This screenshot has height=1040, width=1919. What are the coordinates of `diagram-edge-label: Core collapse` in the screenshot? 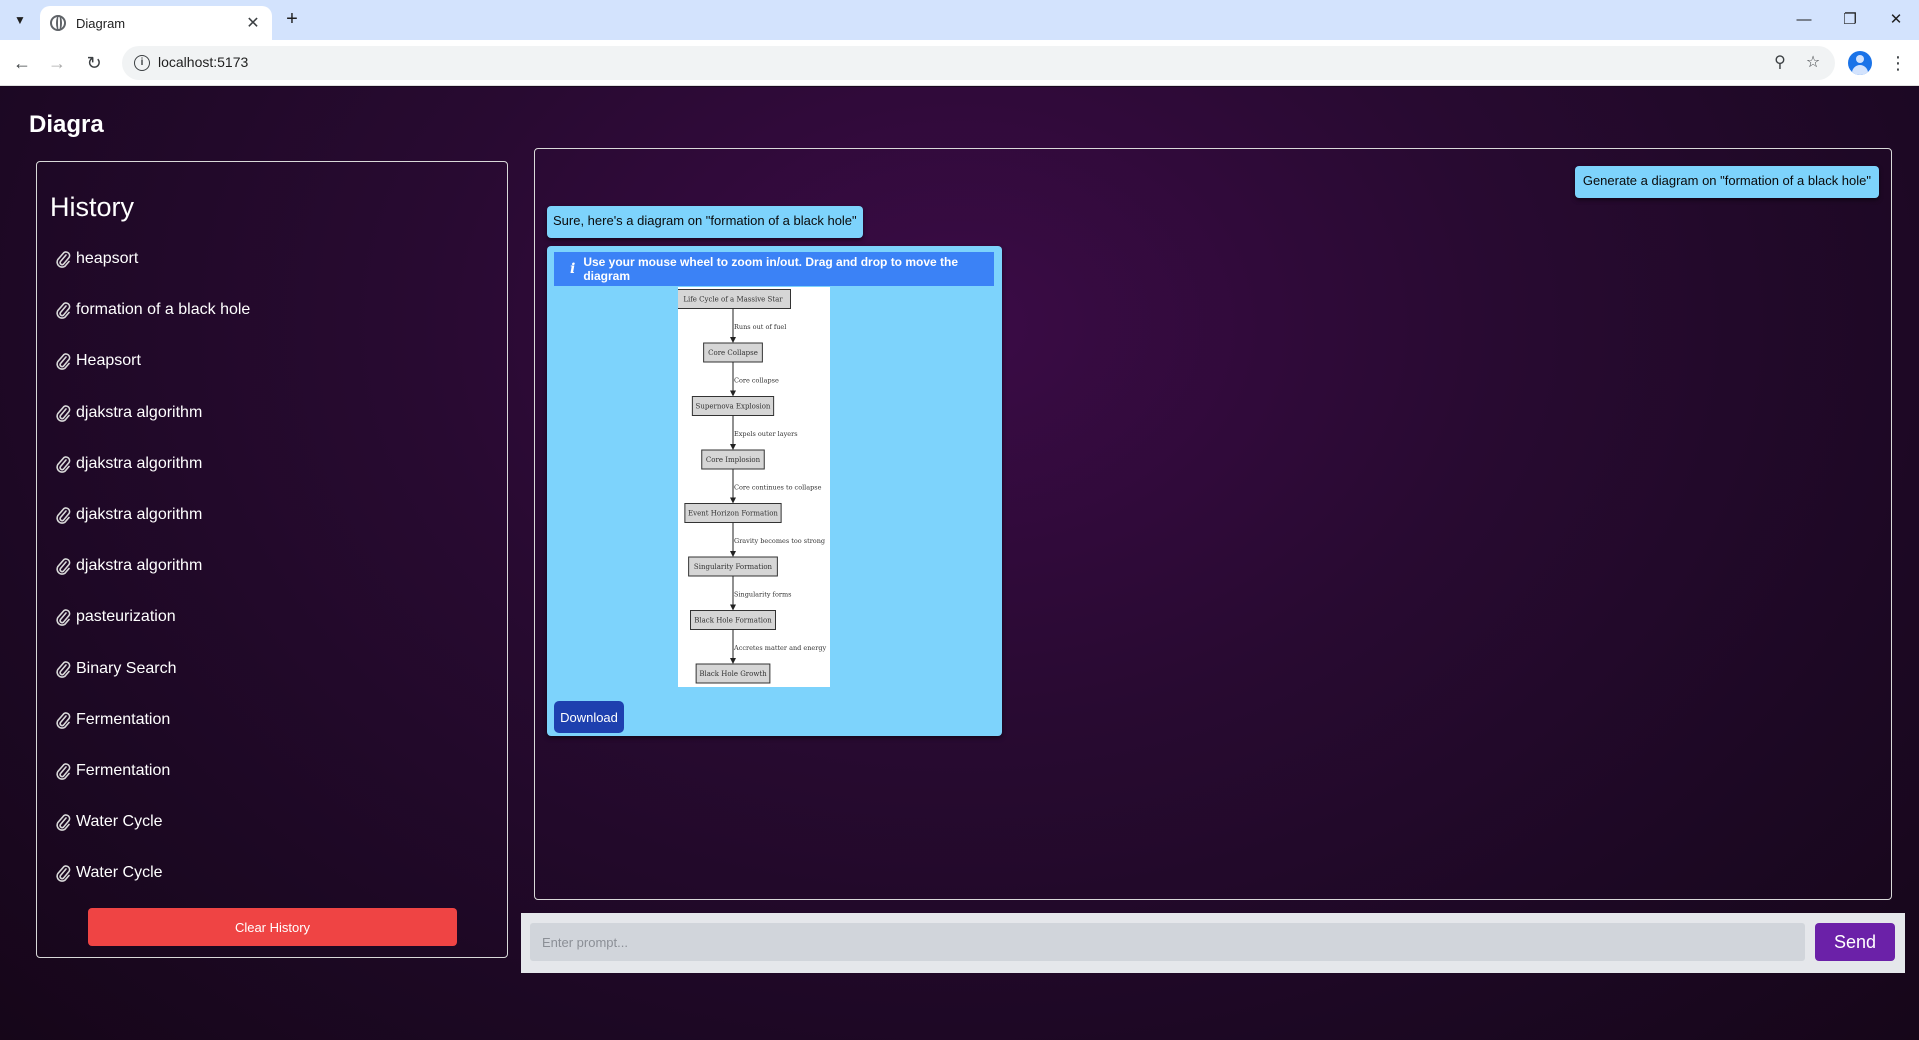 It's located at (756, 380).